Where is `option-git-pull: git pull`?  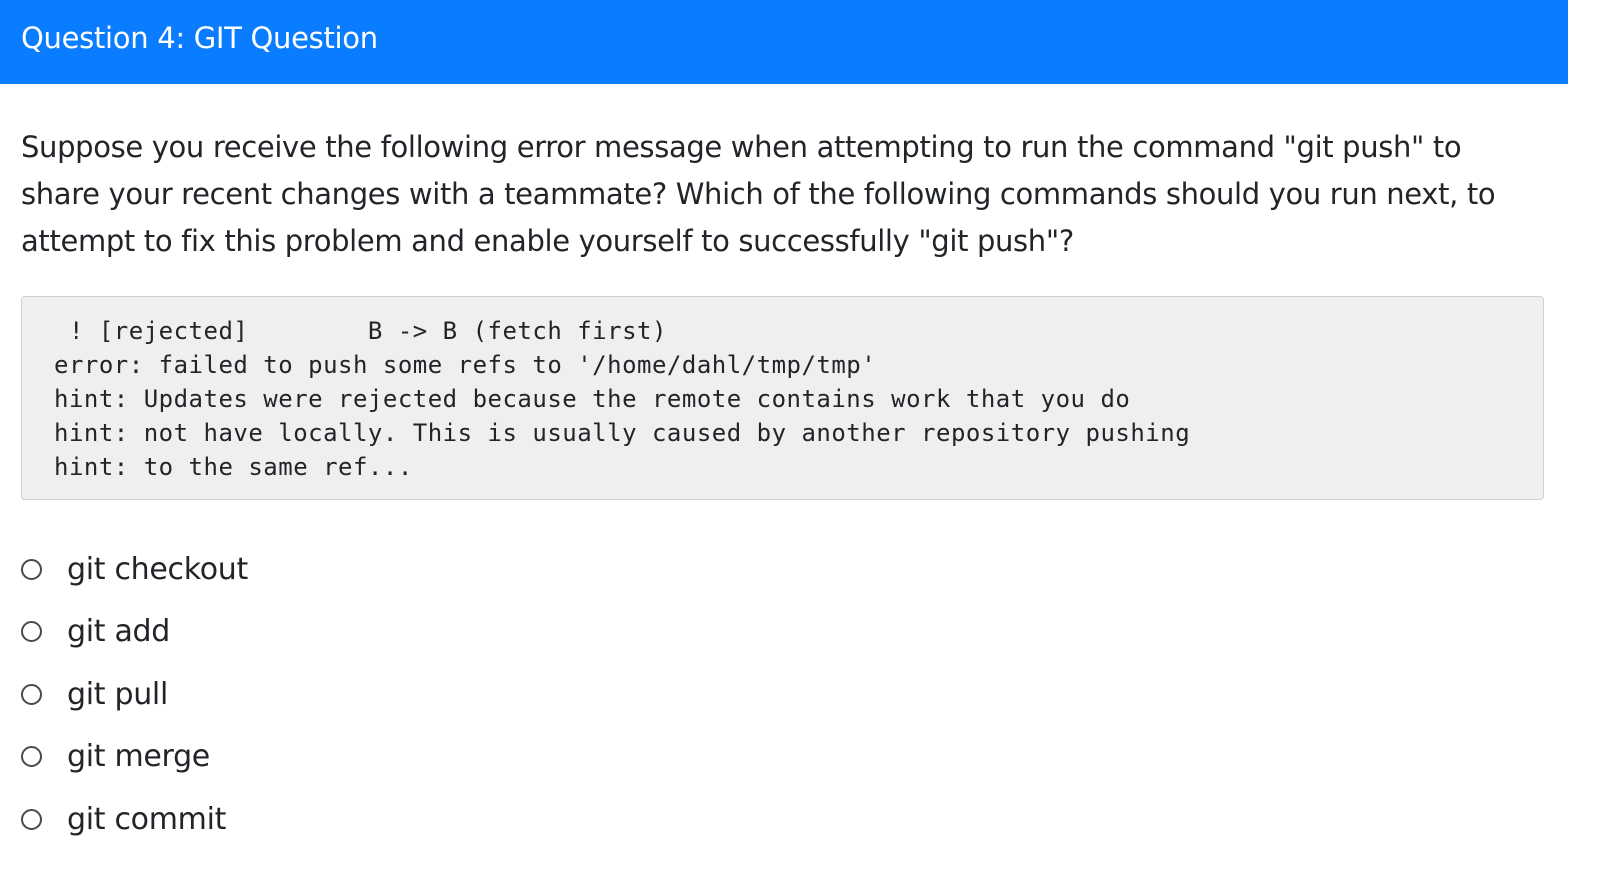
option-git-pull: git pull is located at coordinates (134, 694).